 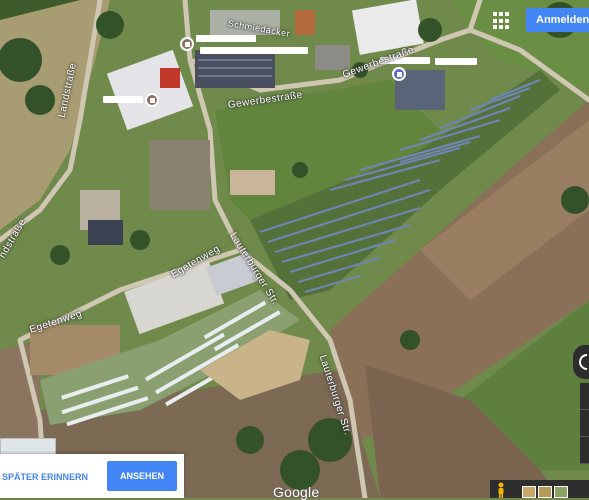 I want to click on zoom-out-button, so click(x=584, y=423).